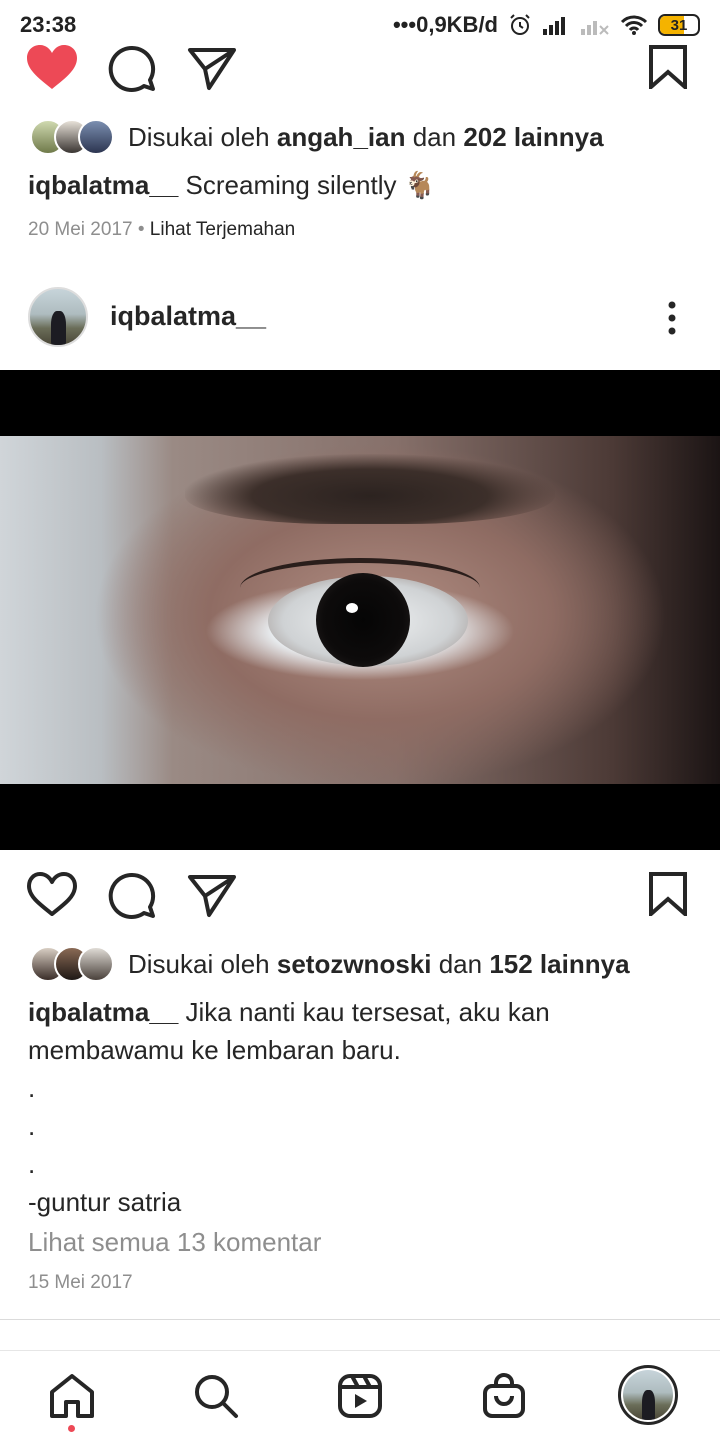 This screenshot has width=720, height=1440. I want to click on post-date: 20 Mei 2017, so click(80, 229).